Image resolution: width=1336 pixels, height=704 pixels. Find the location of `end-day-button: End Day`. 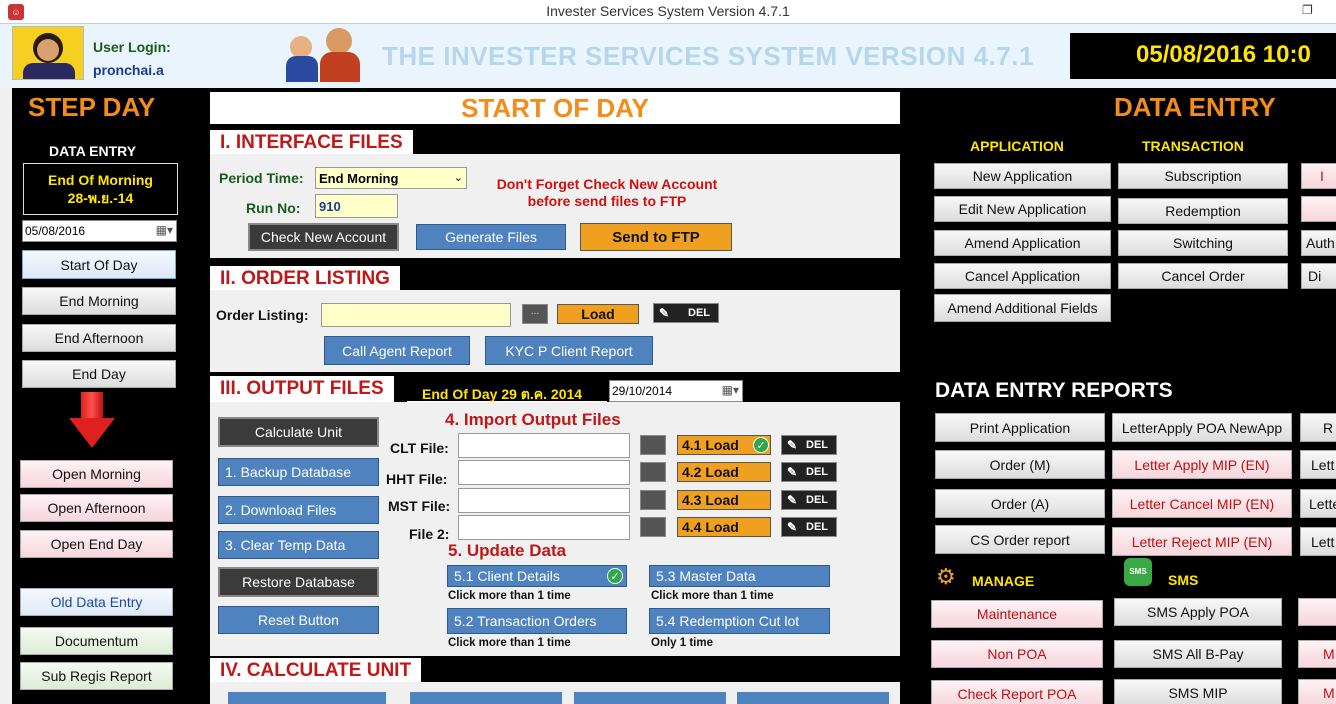

end-day-button: End Day is located at coordinates (99, 374).